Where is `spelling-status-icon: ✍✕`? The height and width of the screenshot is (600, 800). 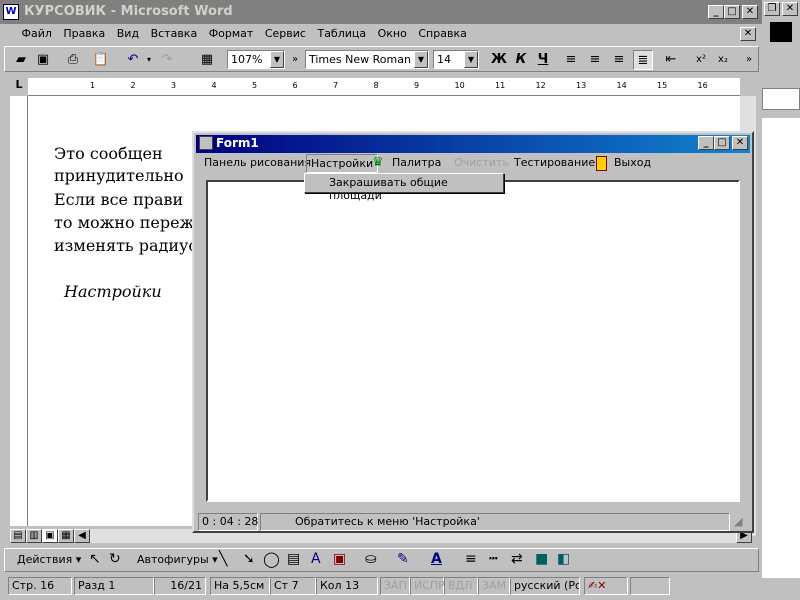 spelling-status-icon: ✍✕ is located at coordinates (606, 586).